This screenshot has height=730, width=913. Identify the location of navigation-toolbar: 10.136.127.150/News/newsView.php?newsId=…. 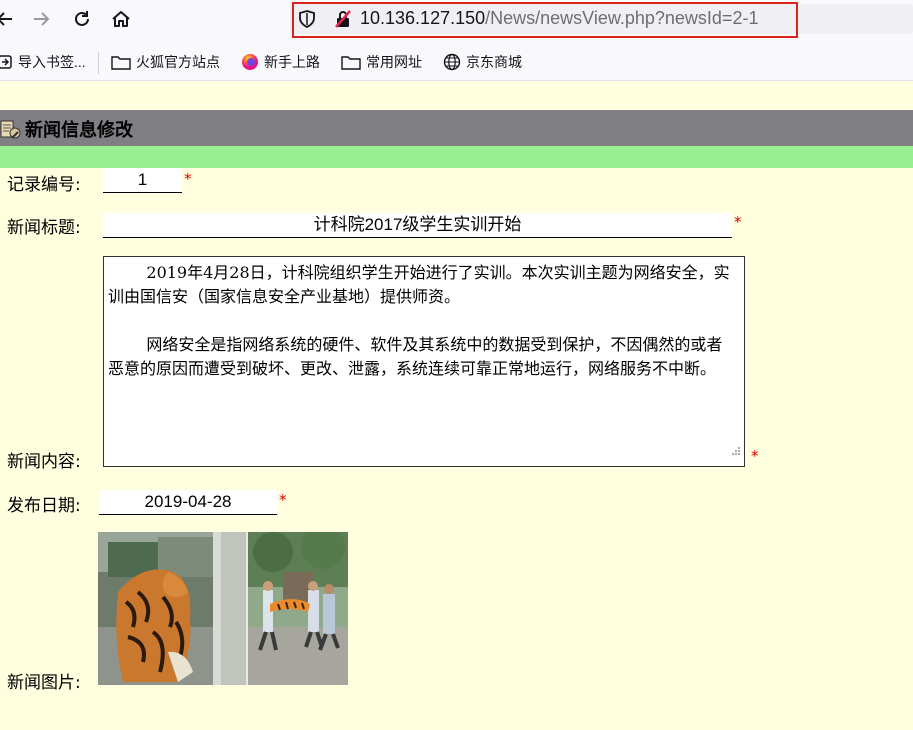
(456, 20).